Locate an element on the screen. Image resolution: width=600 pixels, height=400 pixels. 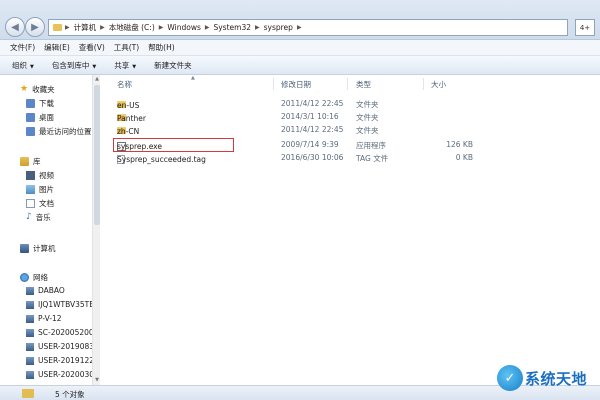
menu-edit: 编辑(E) is located at coordinates (57, 47).